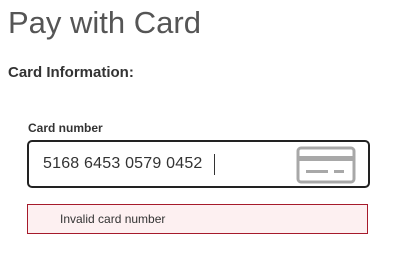 Image resolution: width=396 pixels, height=258 pixels. What do you see at coordinates (113, 219) in the screenshot?
I see `error-message-text: Invalid card number` at bounding box center [113, 219].